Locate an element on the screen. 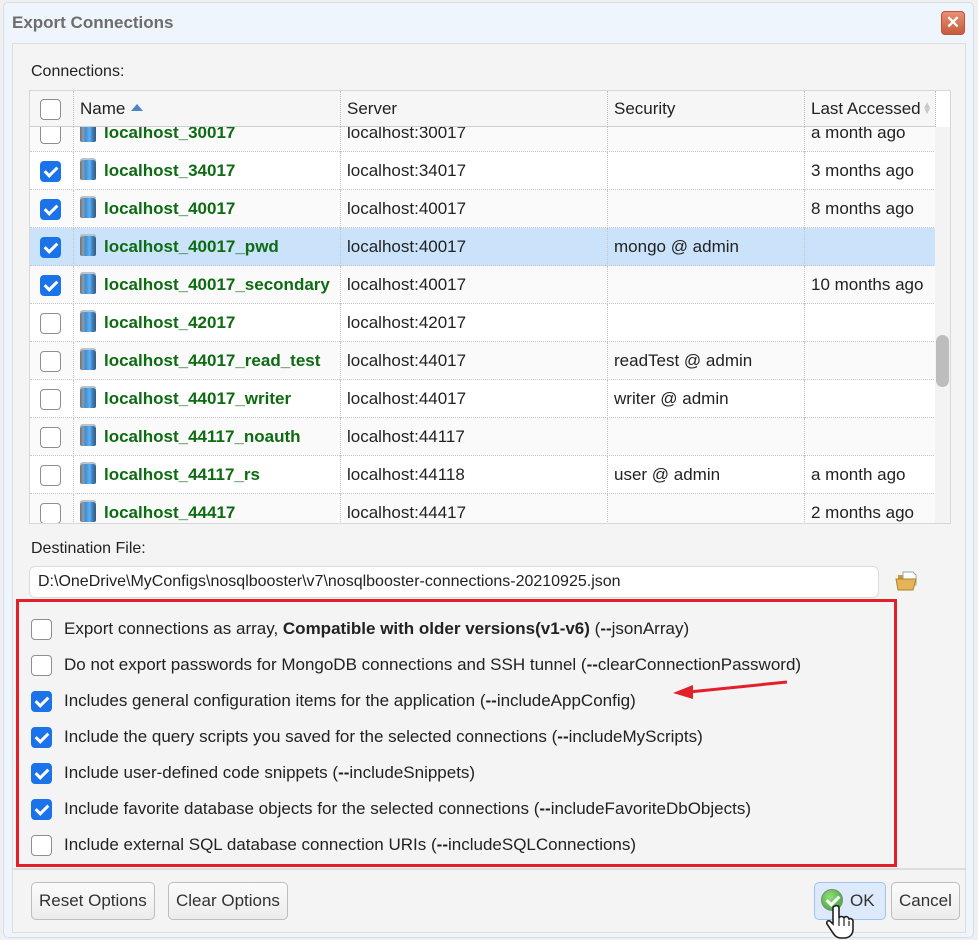 The width and height of the screenshot is (978, 940). connection-name-cell: localhost_44117_noauth is located at coordinates (207, 437).